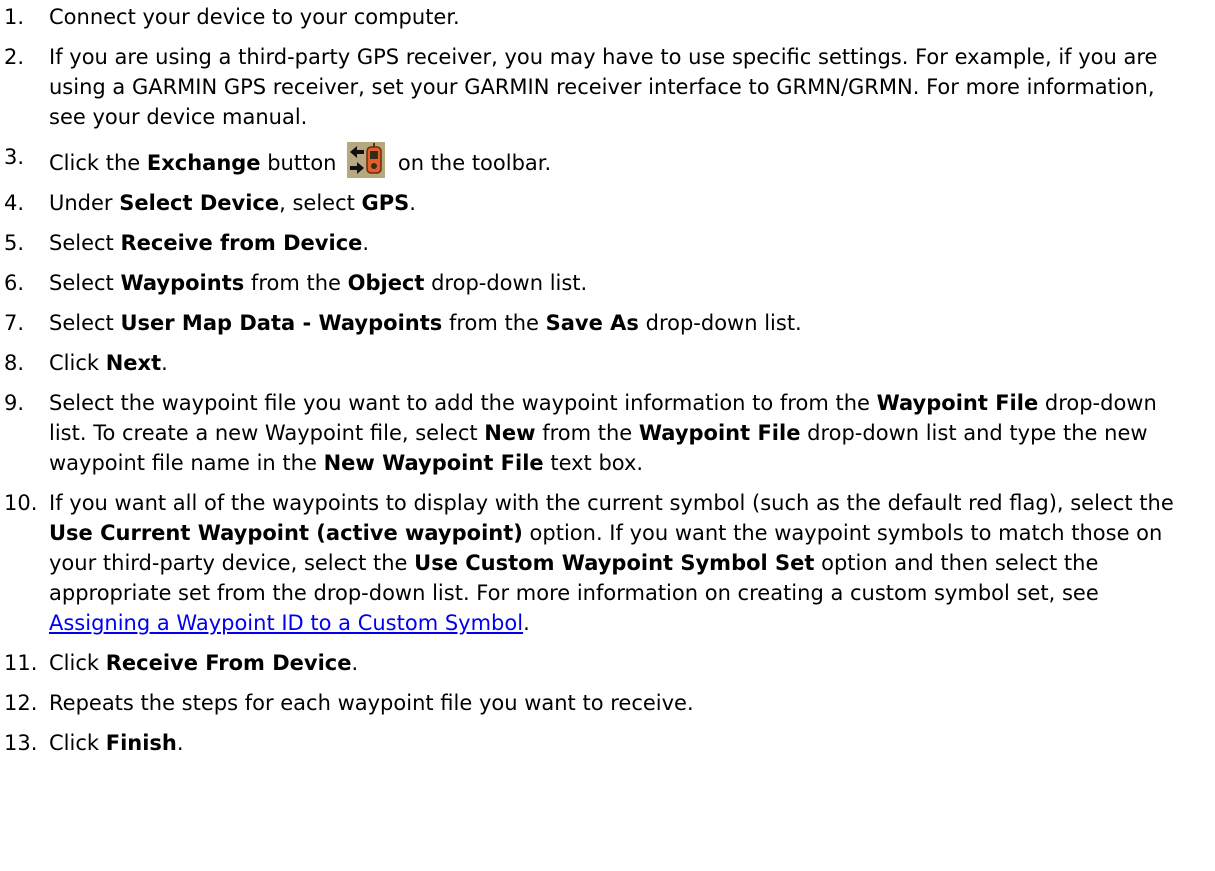 This screenshot has width=1215, height=871. I want to click on ui-term: GPS, so click(385, 203).